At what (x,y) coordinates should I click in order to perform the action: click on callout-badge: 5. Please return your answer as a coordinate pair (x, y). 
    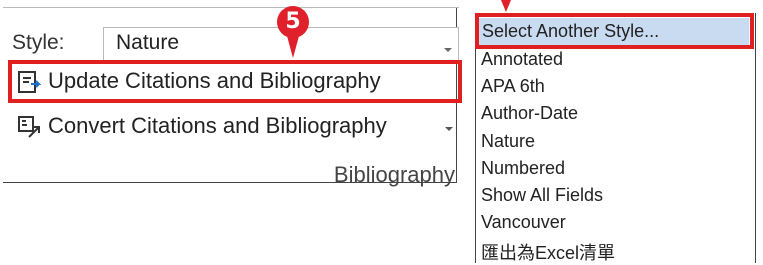
    Looking at the image, I should click on (293, 22).